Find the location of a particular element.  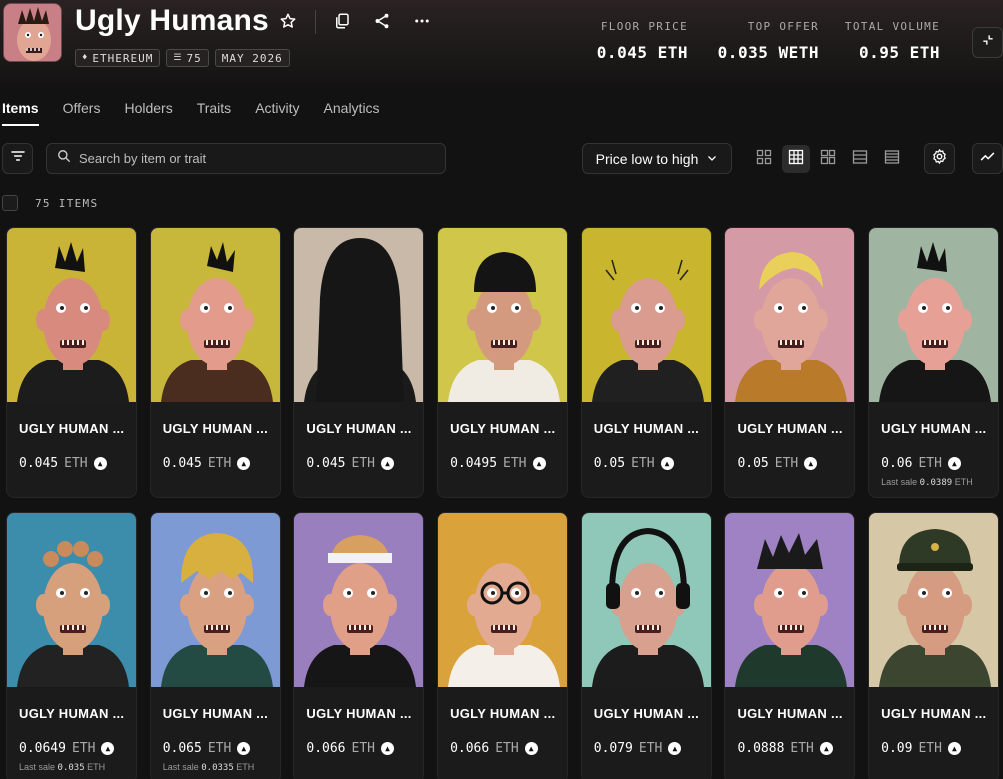

tab-analytics: Analytics is located at coordinates (352, 113).